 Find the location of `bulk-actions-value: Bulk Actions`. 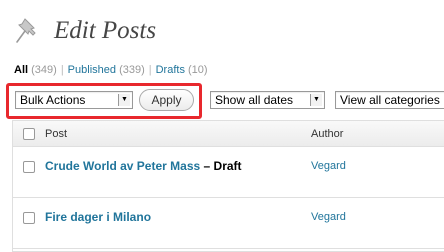

bulk-actions-value: Bulk Actions is located at coordinates (53, 100).